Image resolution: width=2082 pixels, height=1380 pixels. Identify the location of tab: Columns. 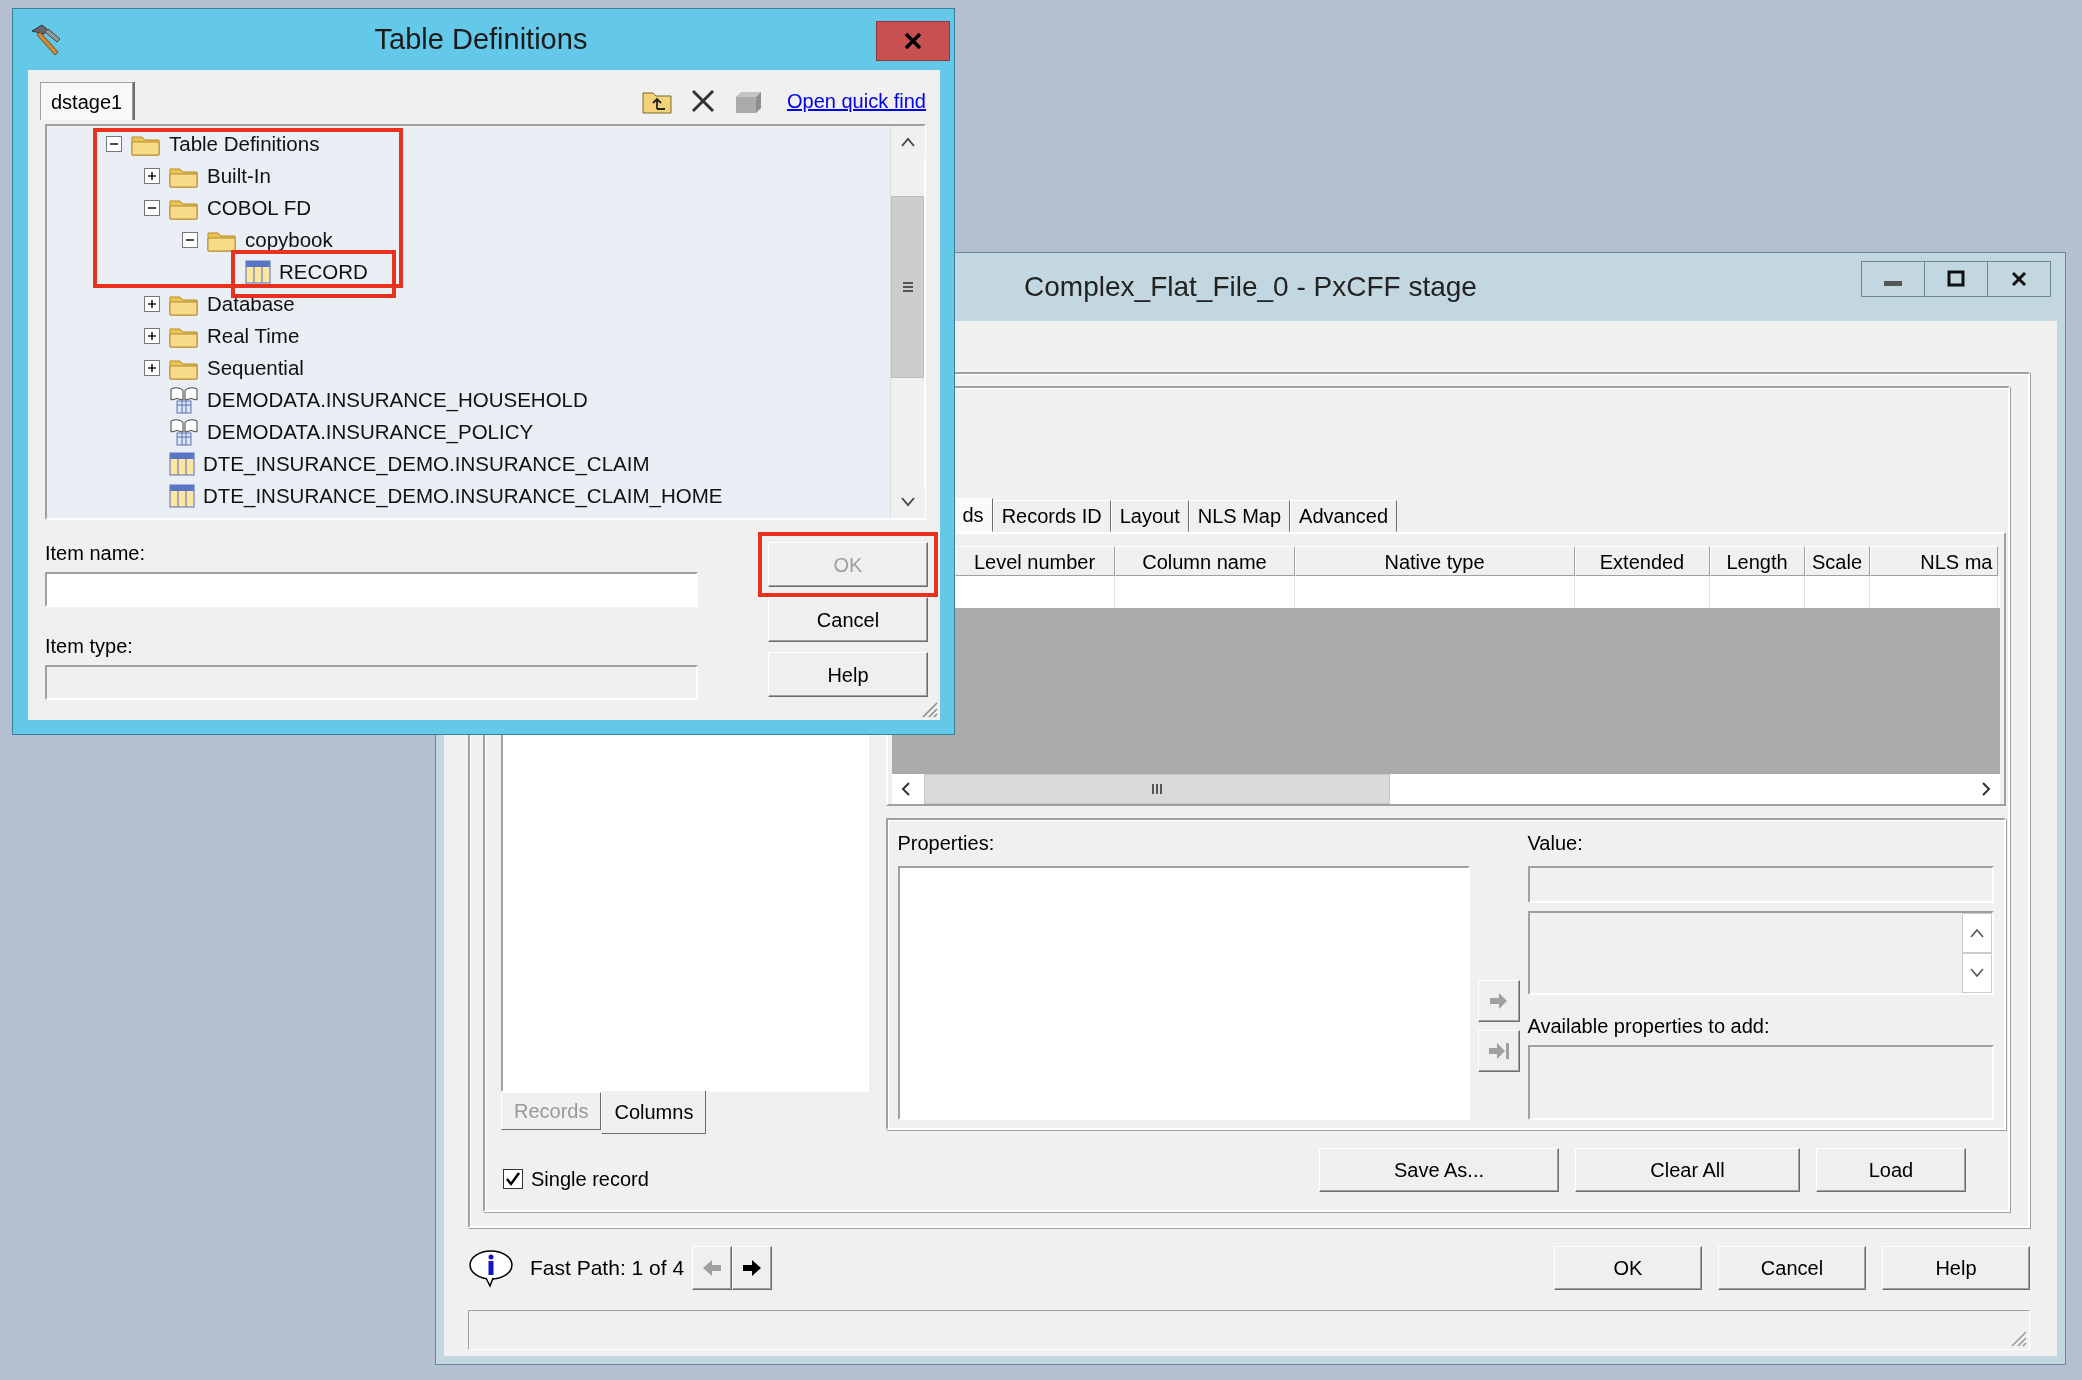
(654, 1112).